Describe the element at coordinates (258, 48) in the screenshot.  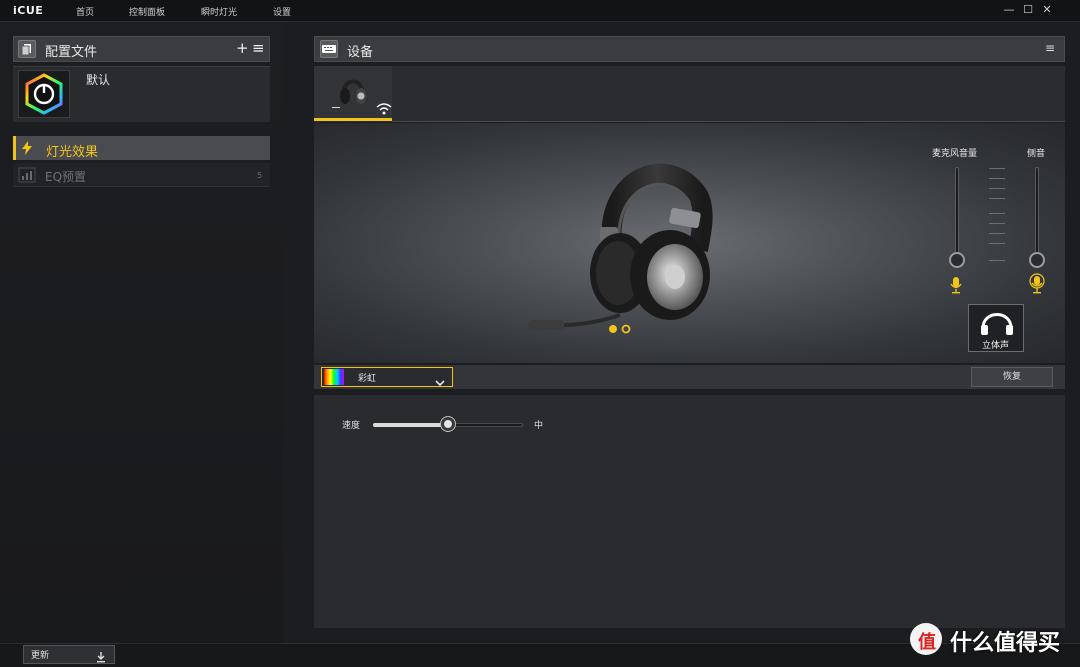
I see `profiles-menu-button: ≡` at that location.